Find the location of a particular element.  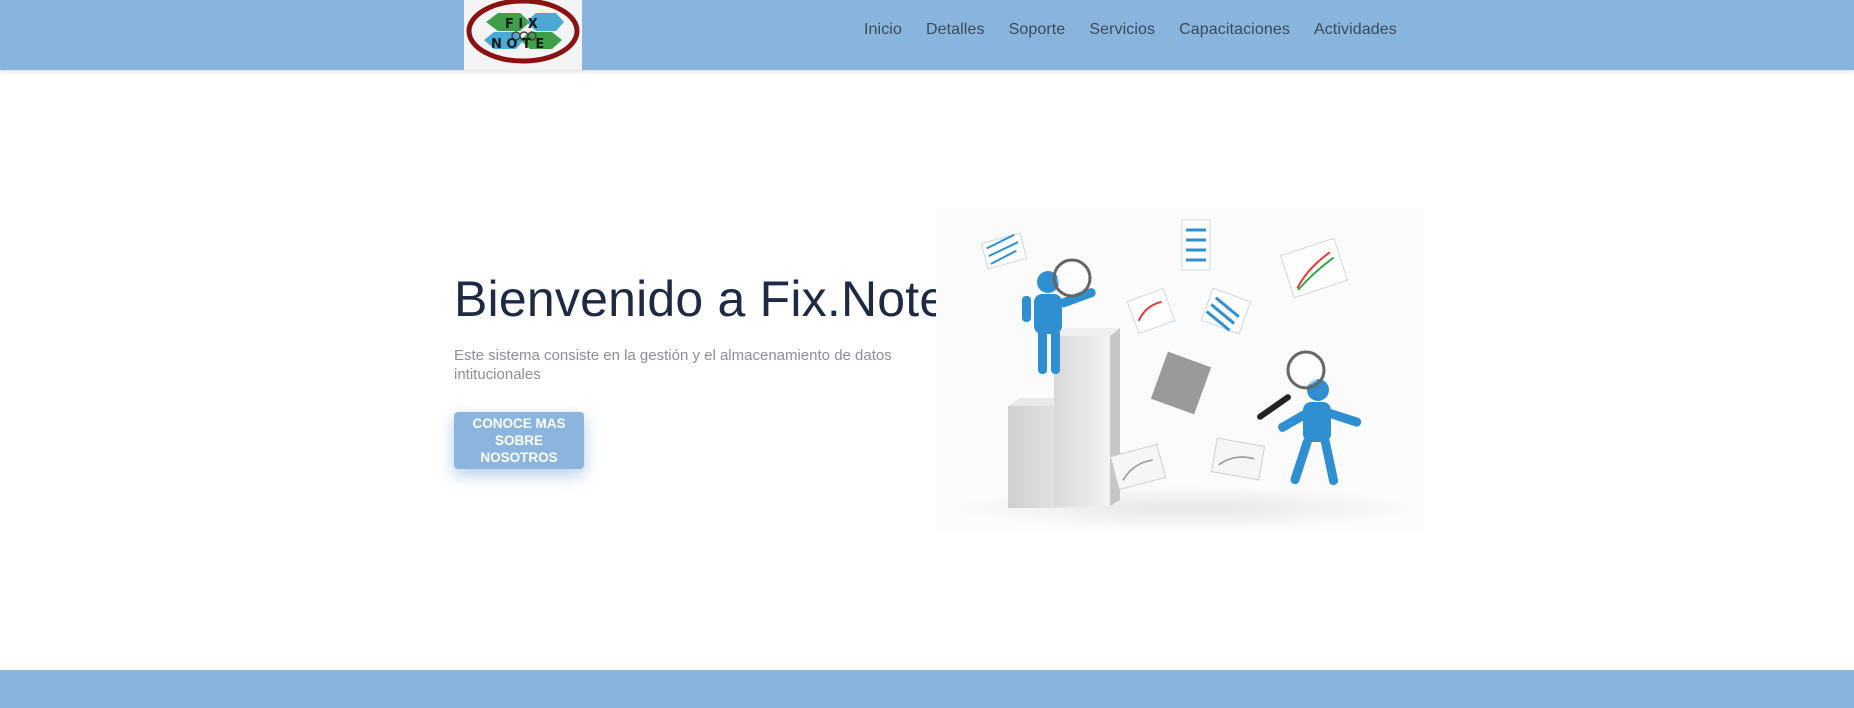

nav-link-detalles: Detalles is located at coordinates (955, 30).